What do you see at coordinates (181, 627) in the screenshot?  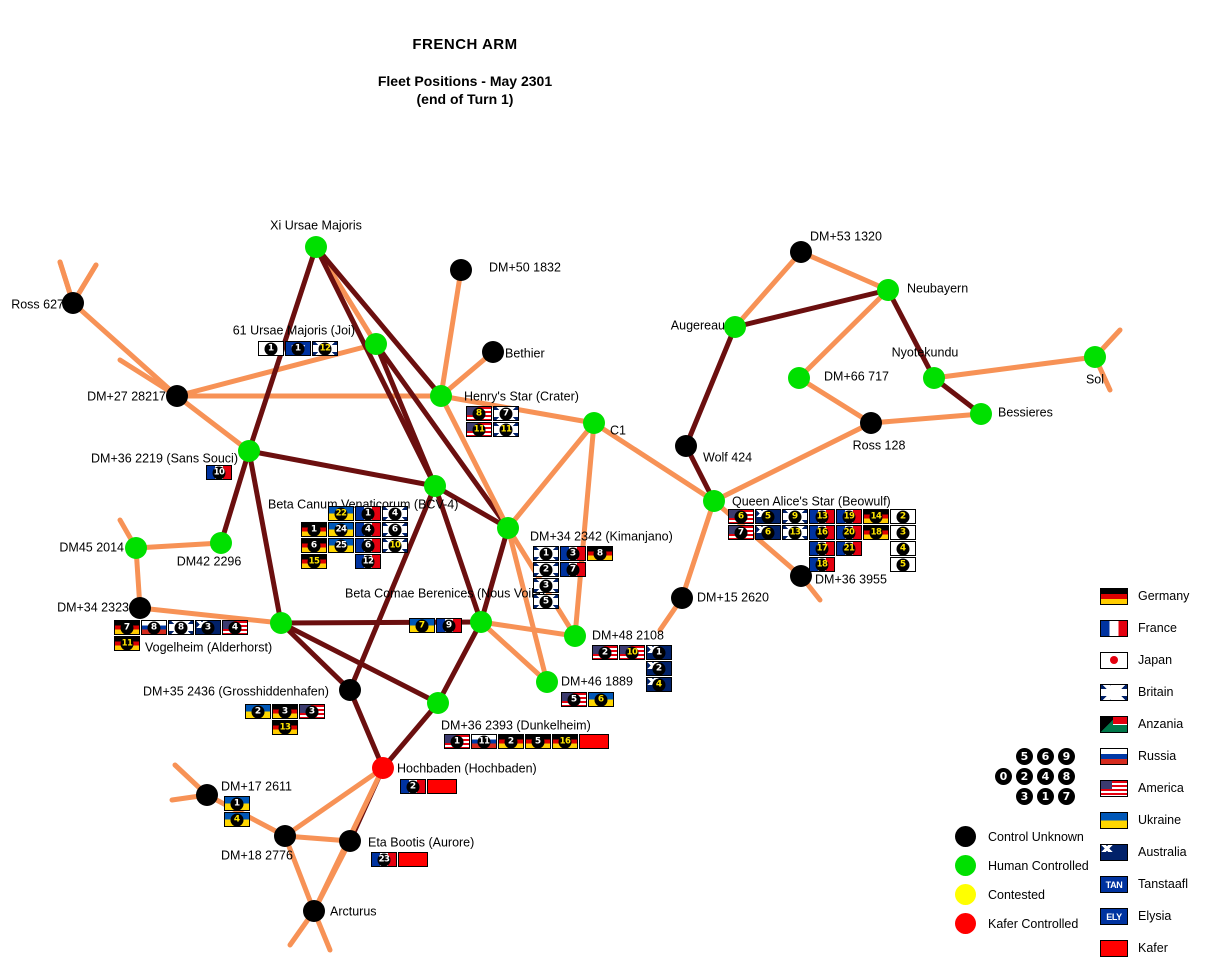 I see `fleet-counter-britain: 8` at bounding box center [181, 627].